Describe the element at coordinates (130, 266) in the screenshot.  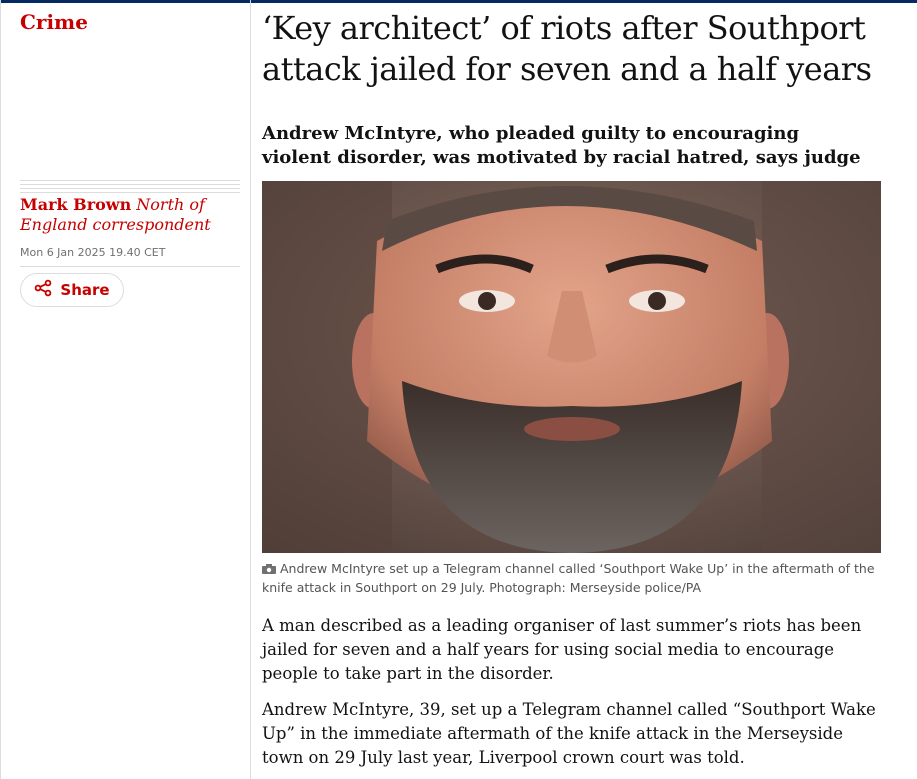
I see `meta-divider` at that location.